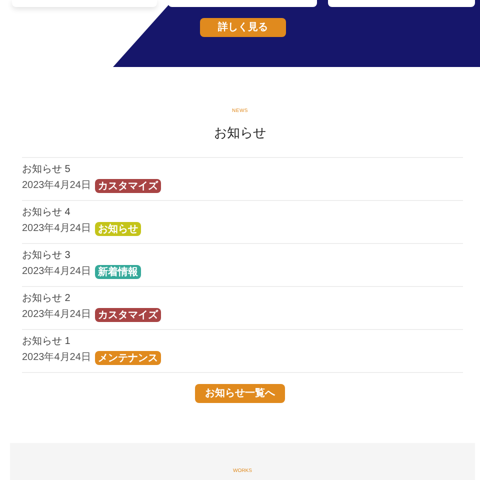  I want to click on news-title: お知らせ 4, so click(242, 213).